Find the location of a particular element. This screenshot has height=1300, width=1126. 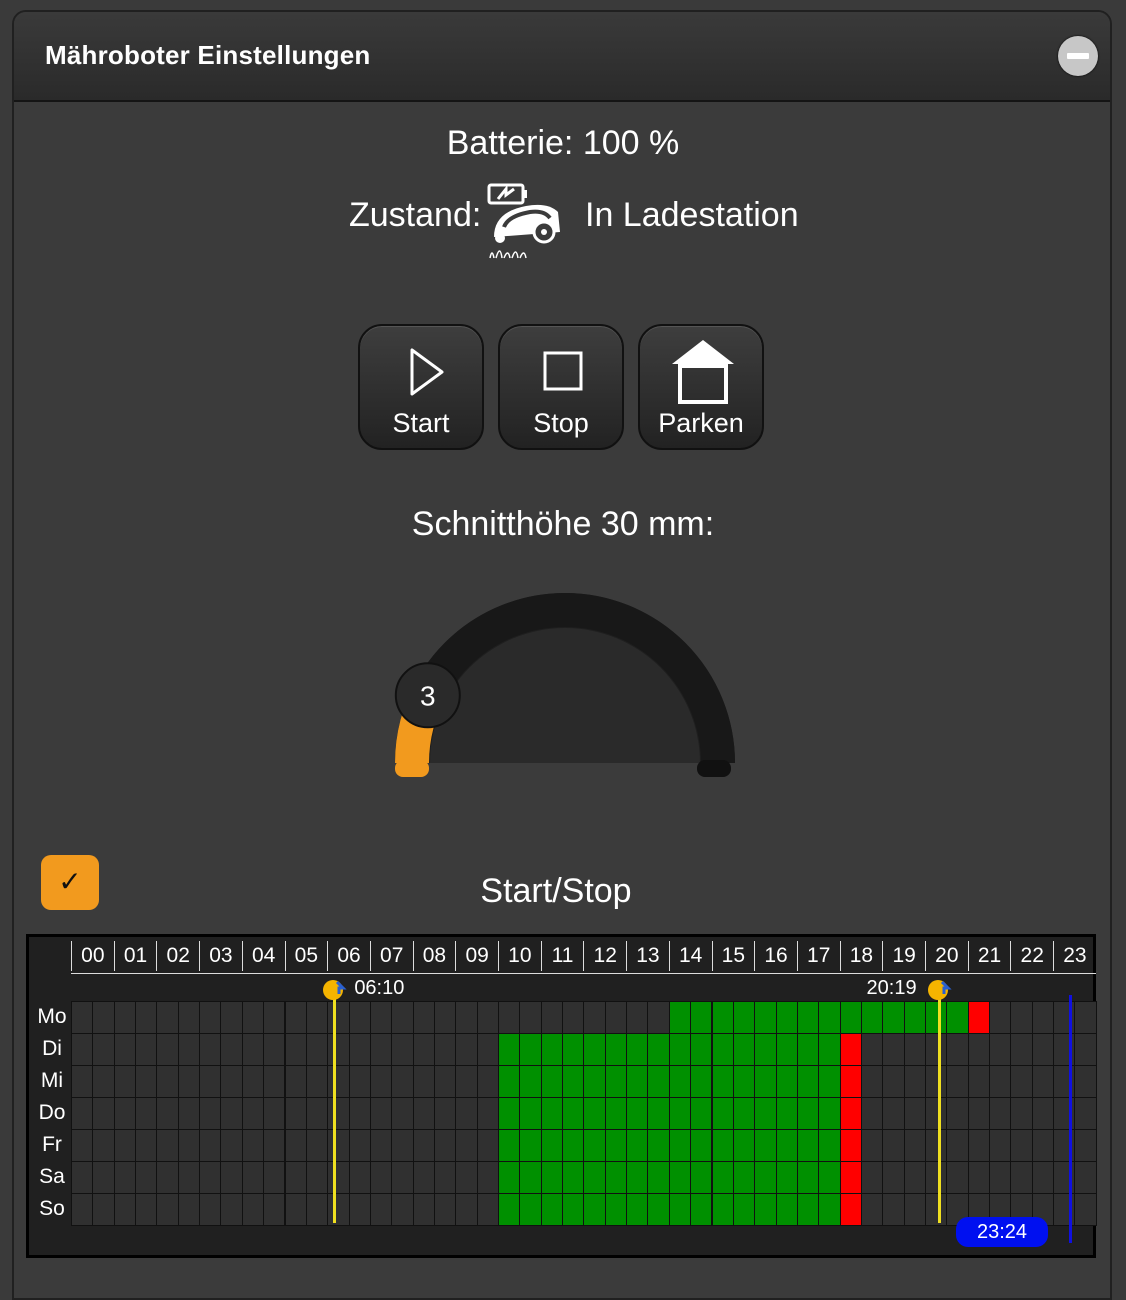

collapse-icon is located at coordinates (1078, 56).